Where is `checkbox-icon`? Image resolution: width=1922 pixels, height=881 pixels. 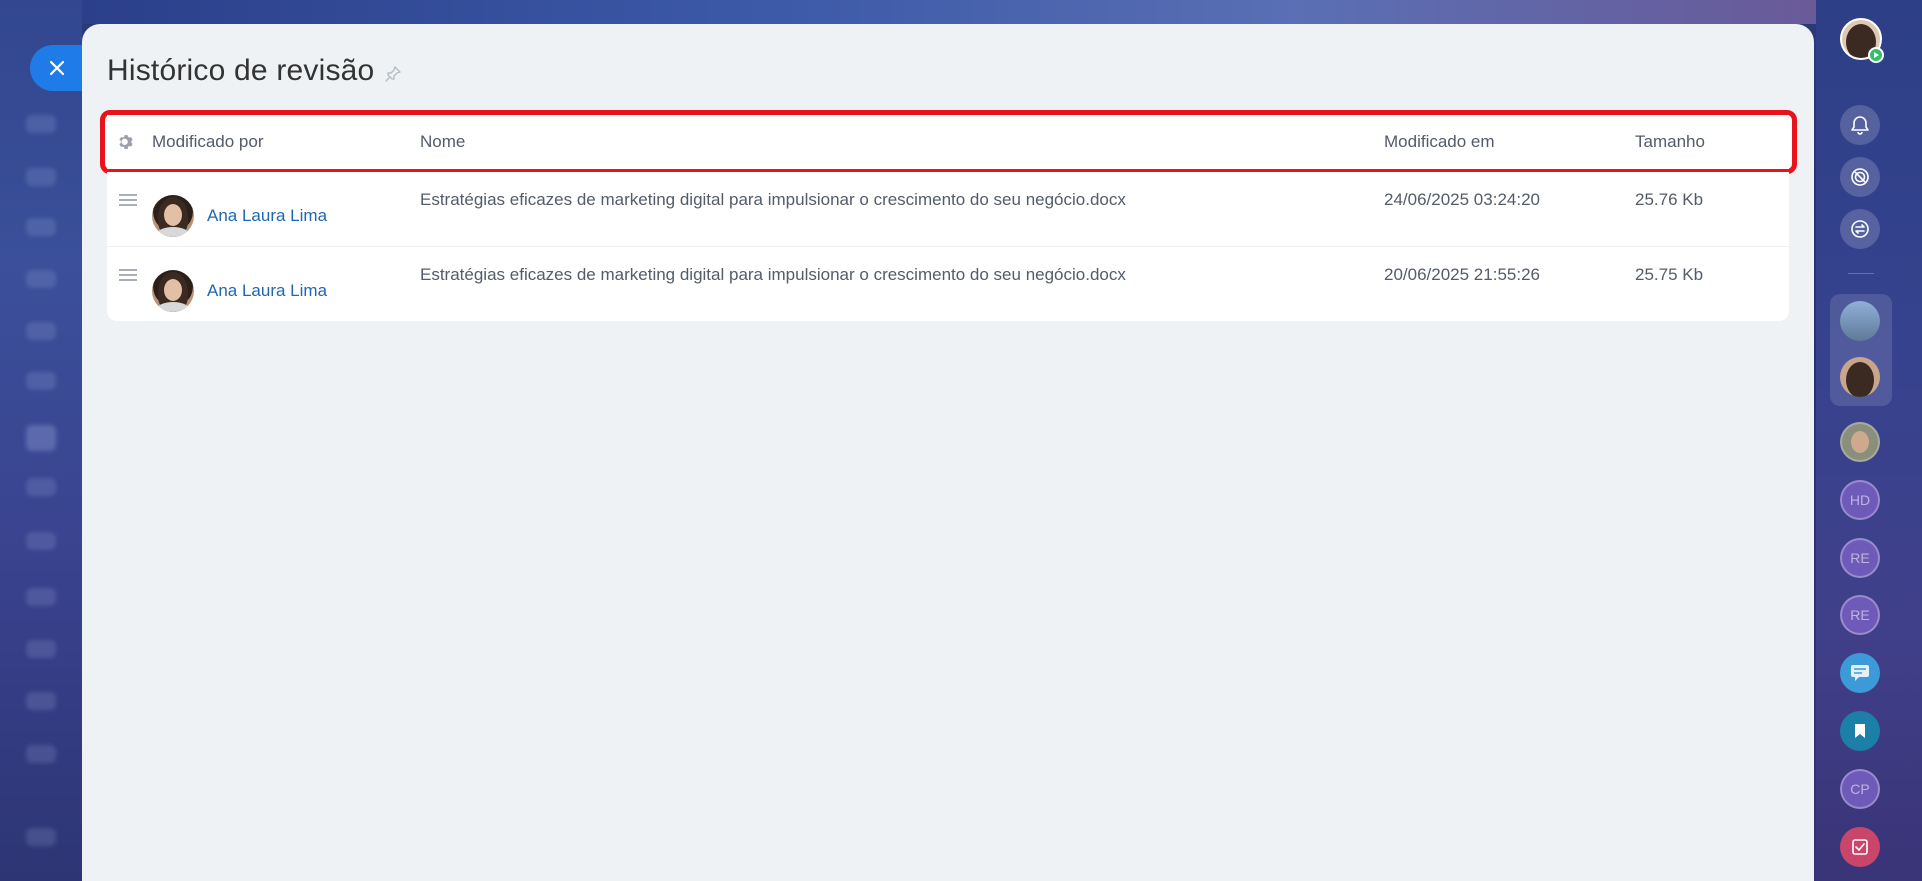 checkbox-icon is located at coordinates (1860, 847).